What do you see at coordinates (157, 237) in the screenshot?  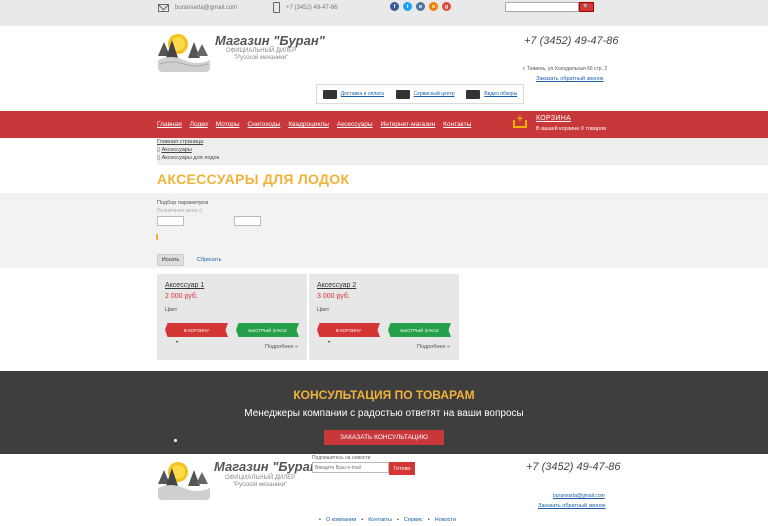 I see `price-slider-handle` at bounding box center [157, 237].